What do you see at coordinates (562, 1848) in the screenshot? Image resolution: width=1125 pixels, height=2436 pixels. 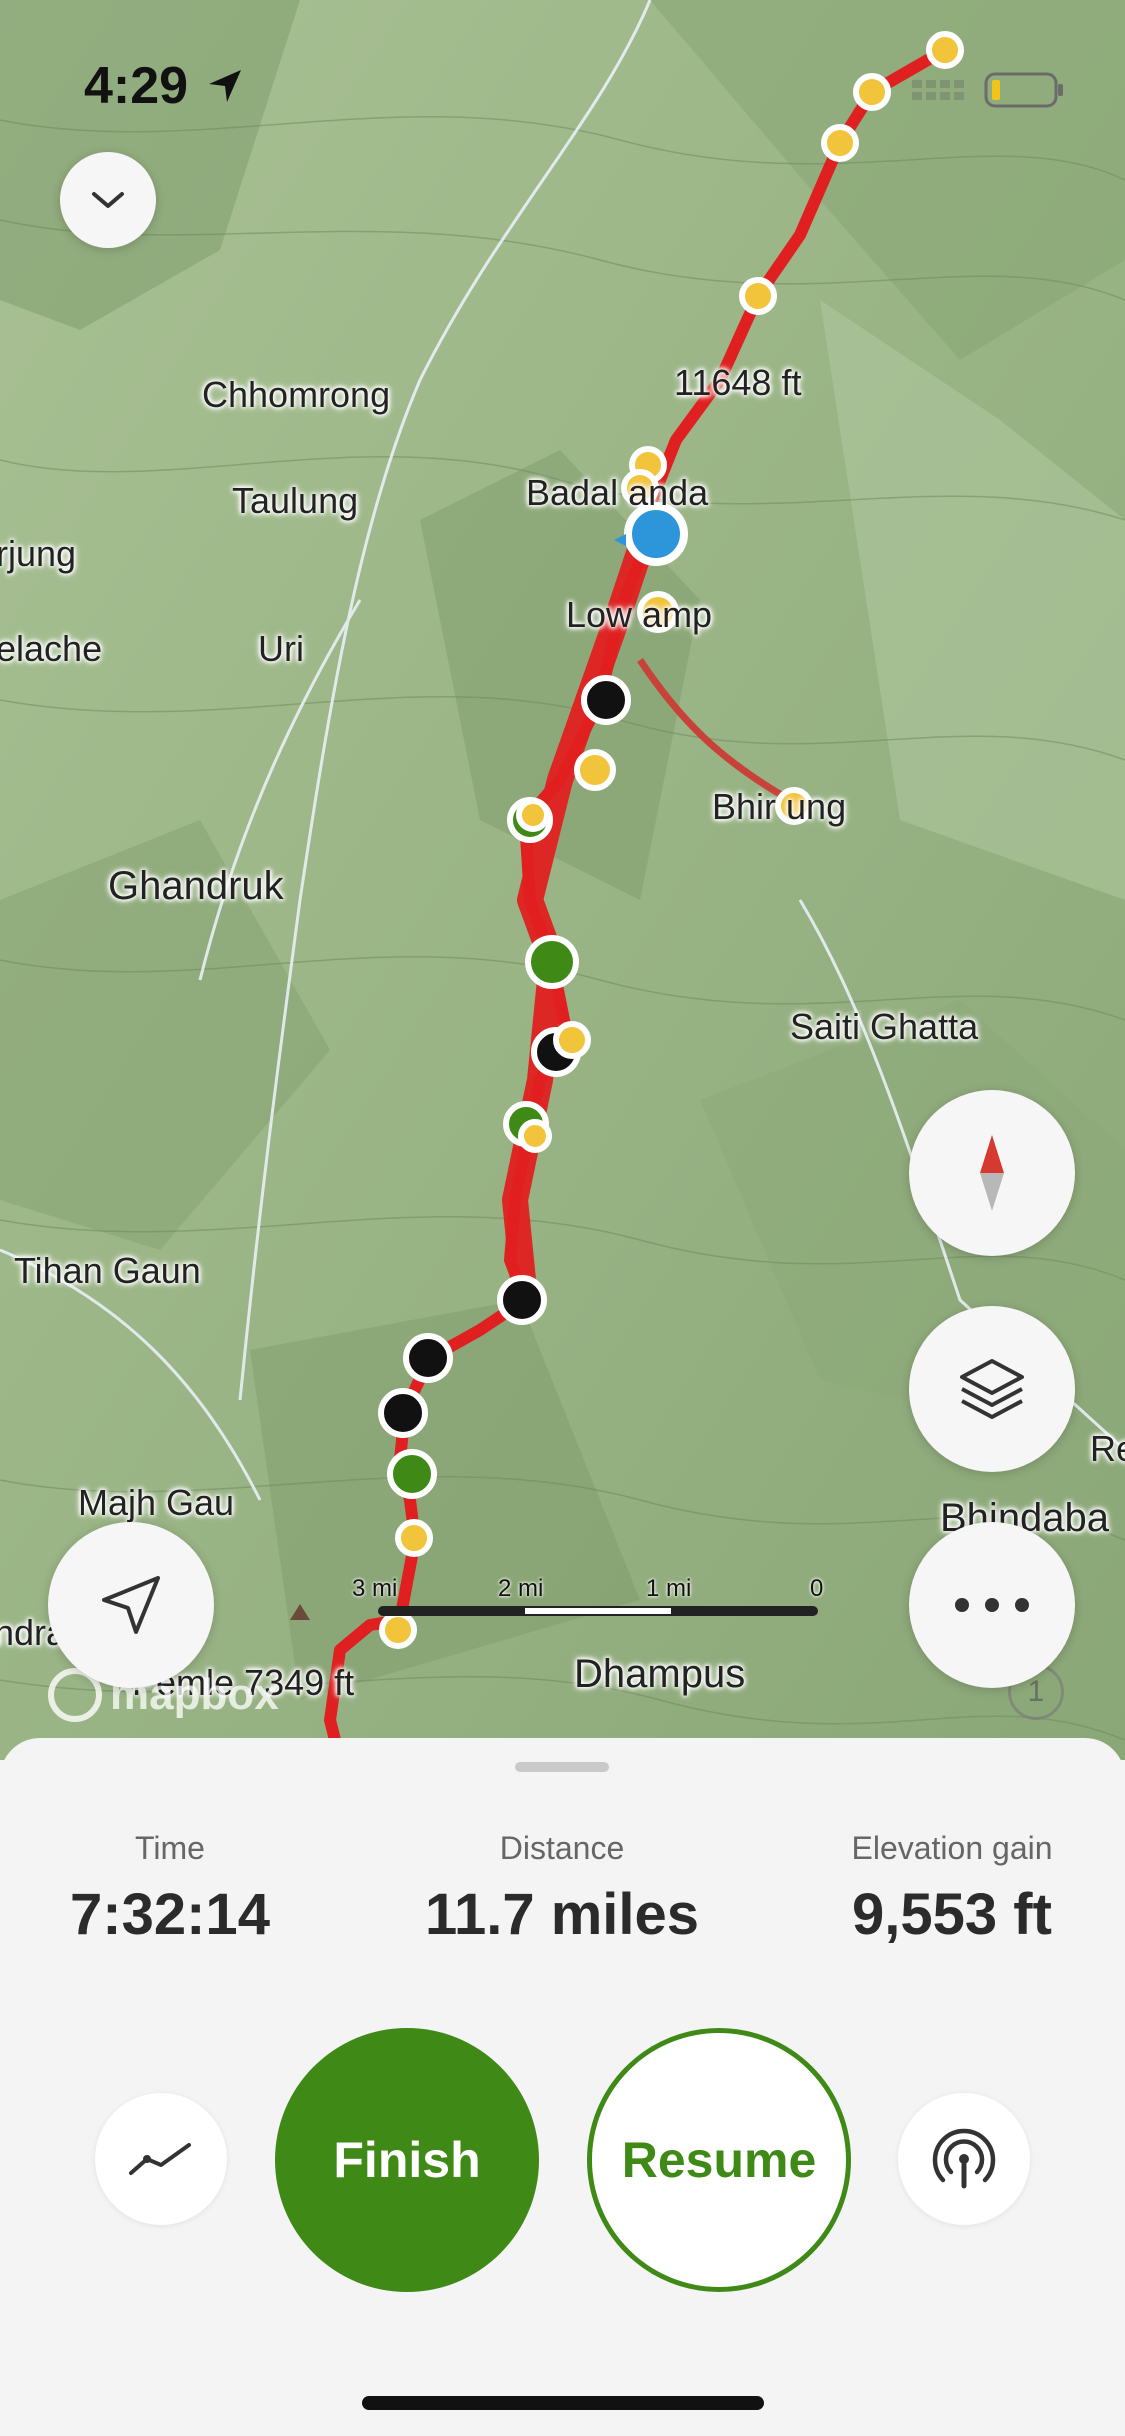 I see `stat-label: Distance` at bounding box center [562, 1848].